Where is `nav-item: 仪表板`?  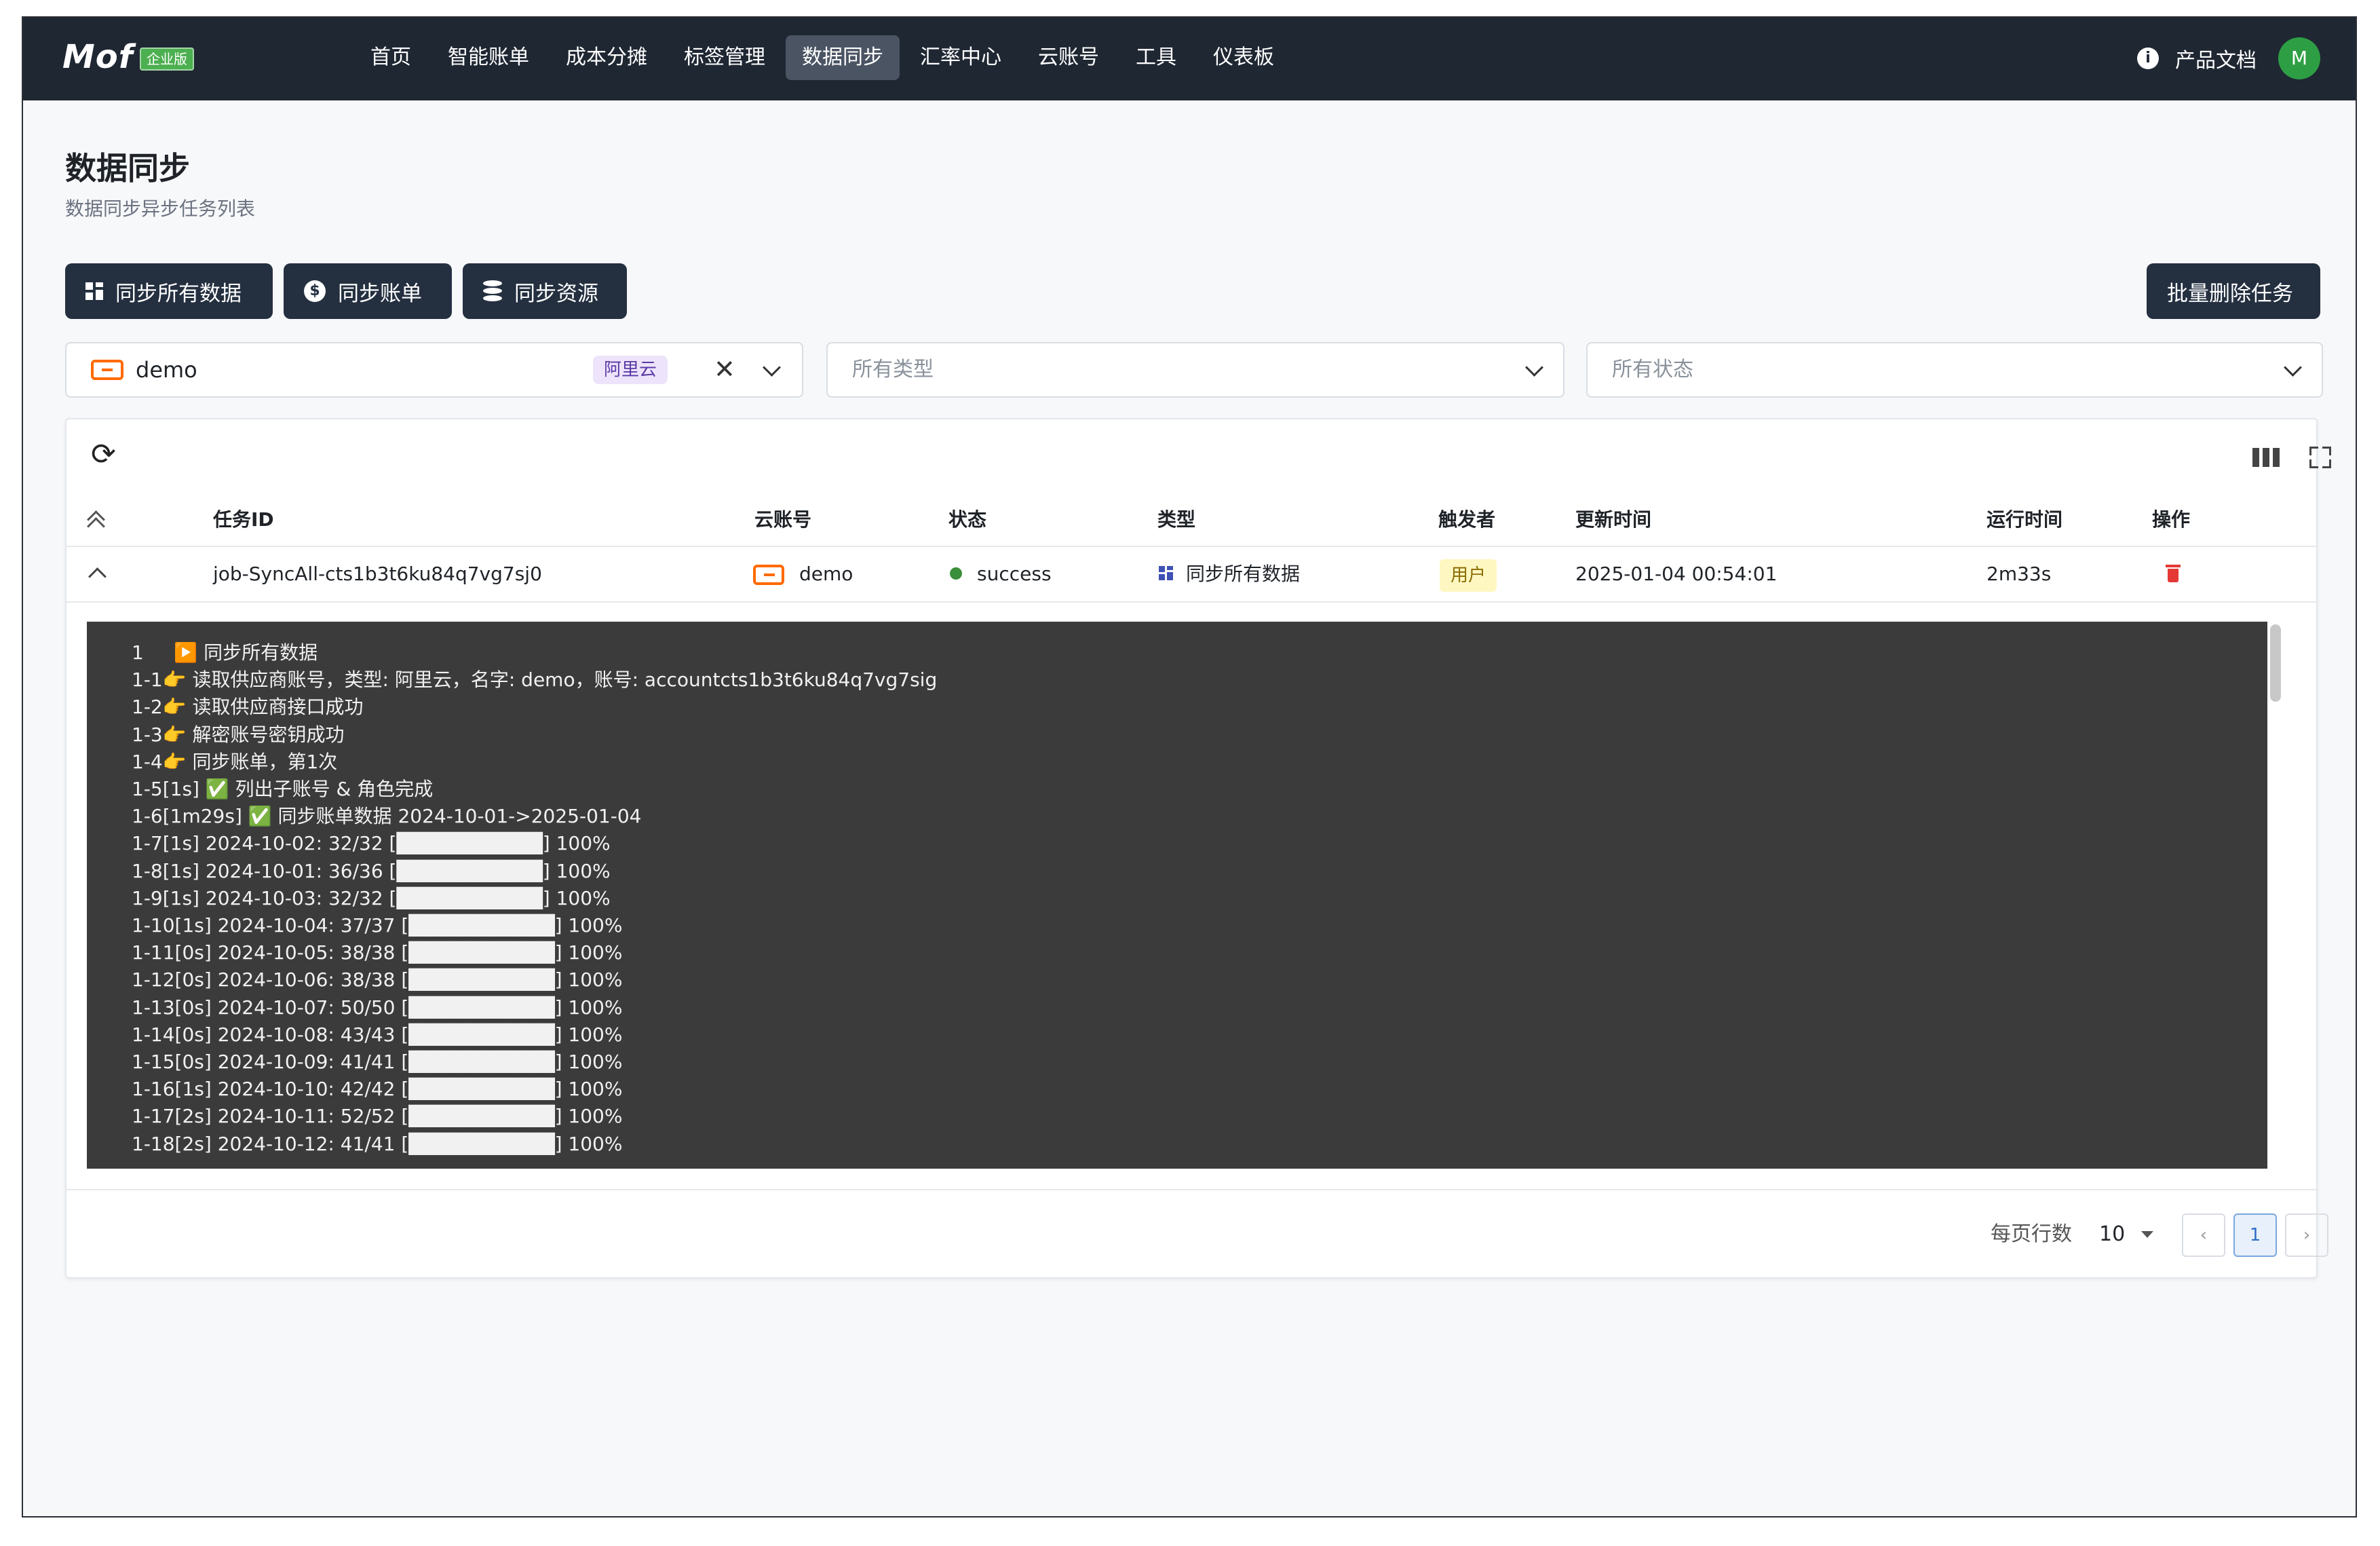
nav-item: 仪表板 is located at coordinates (1244, 58).